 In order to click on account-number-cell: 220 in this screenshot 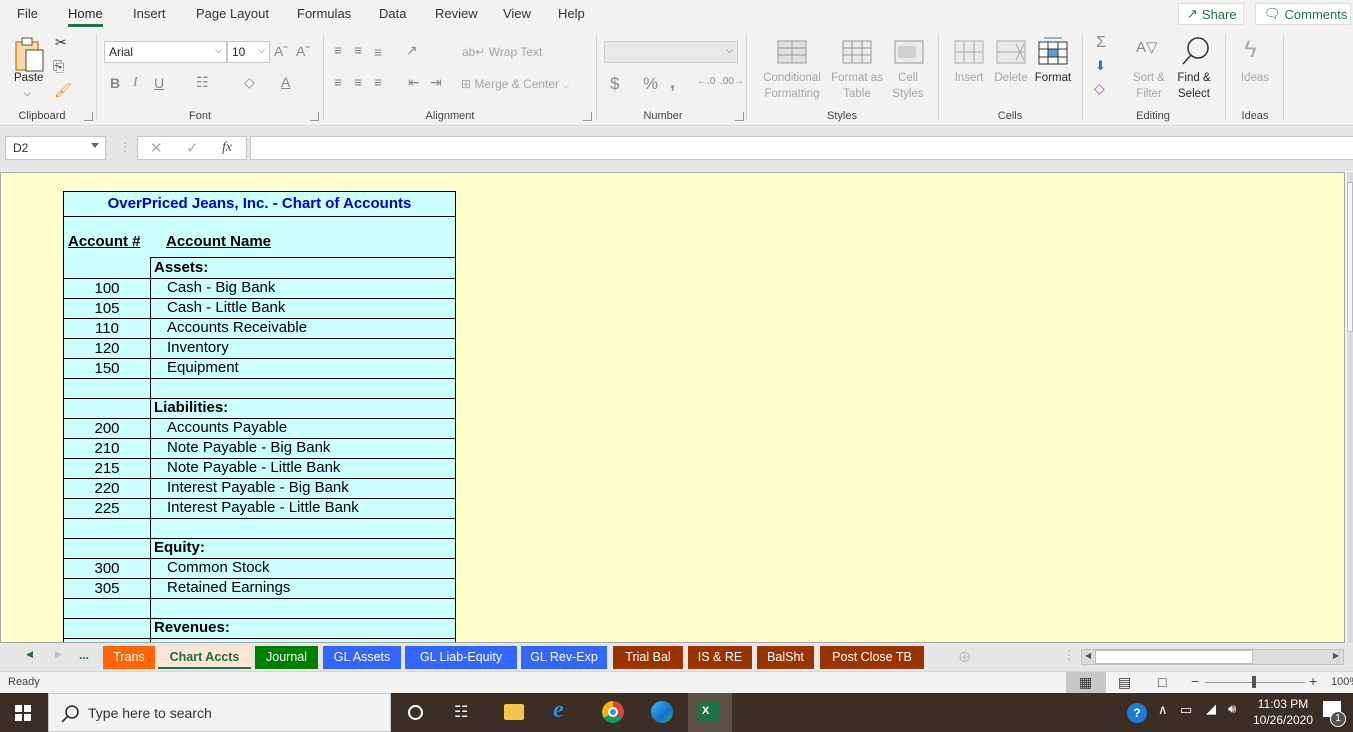, I will do `click(107, 488)`.